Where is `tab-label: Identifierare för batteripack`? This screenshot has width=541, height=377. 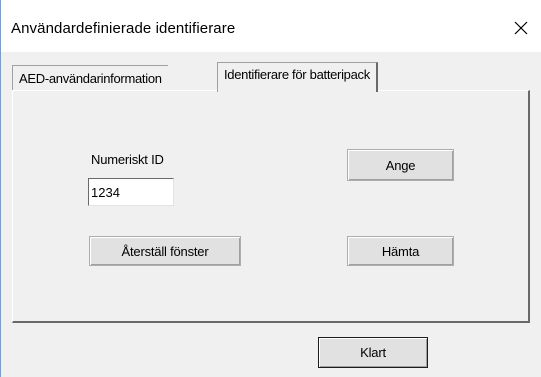
tab-label: Identifierare för batteripack is located at coordinates (297, 74).